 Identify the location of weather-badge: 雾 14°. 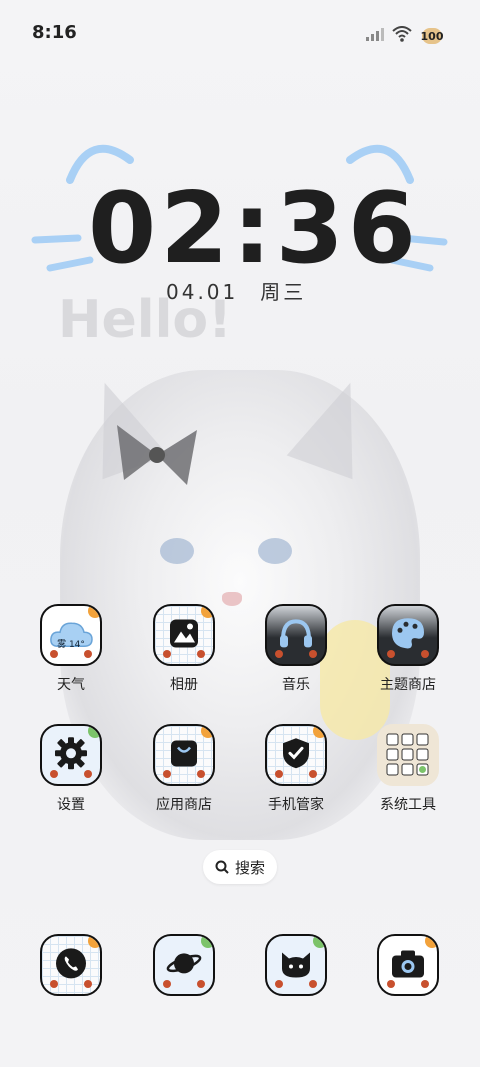
(71, 645).